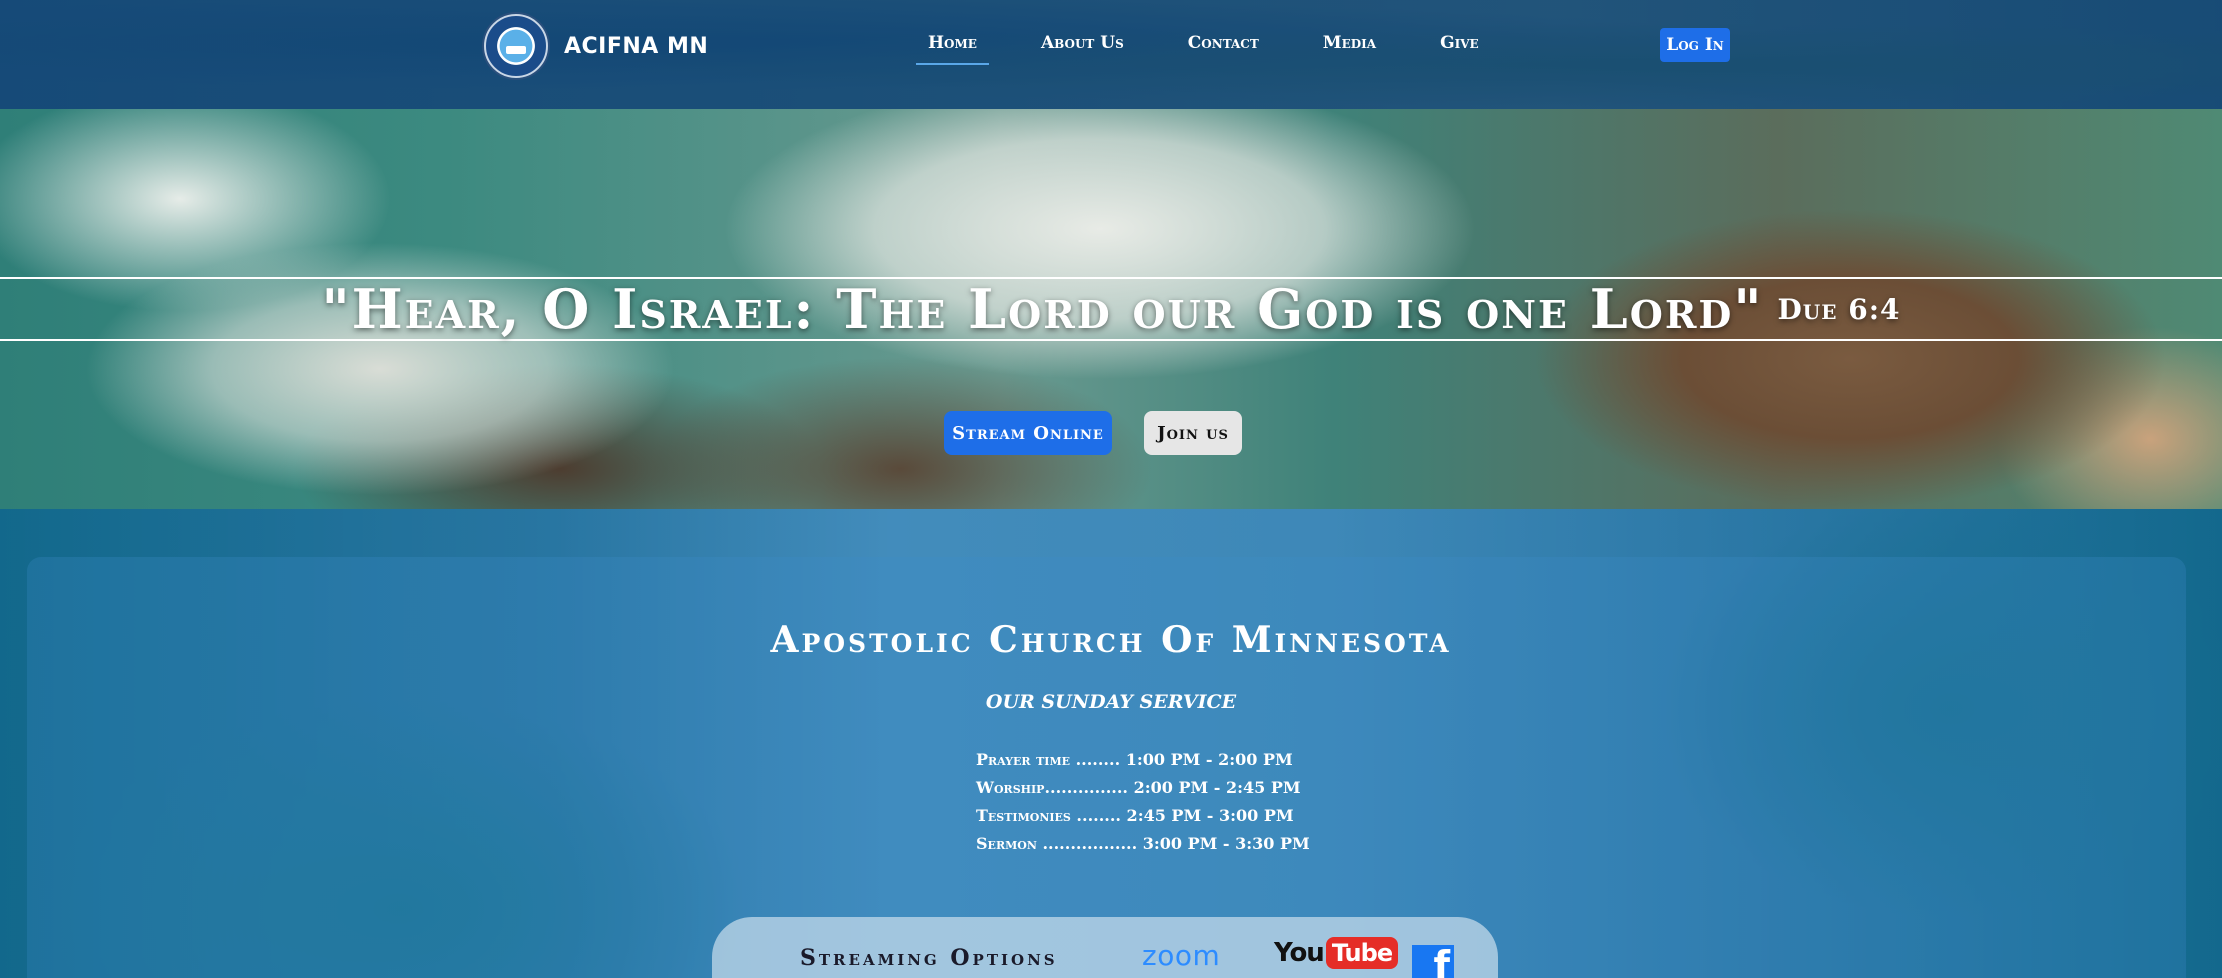  Describe the element at coordinates (1135, 815) in the screenshot. I see `schedule-row-testimonies: Testimonies ........ 2:45 PM - 3:00 PM` at that location.